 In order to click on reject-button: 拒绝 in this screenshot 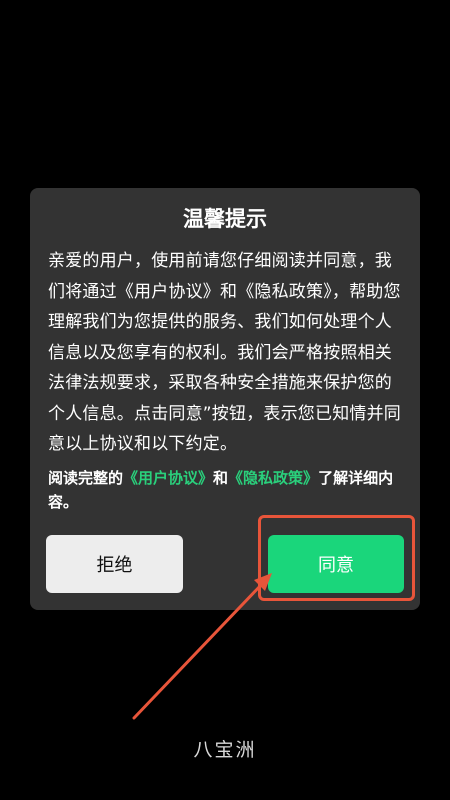, I will do `click(114, 564)`.